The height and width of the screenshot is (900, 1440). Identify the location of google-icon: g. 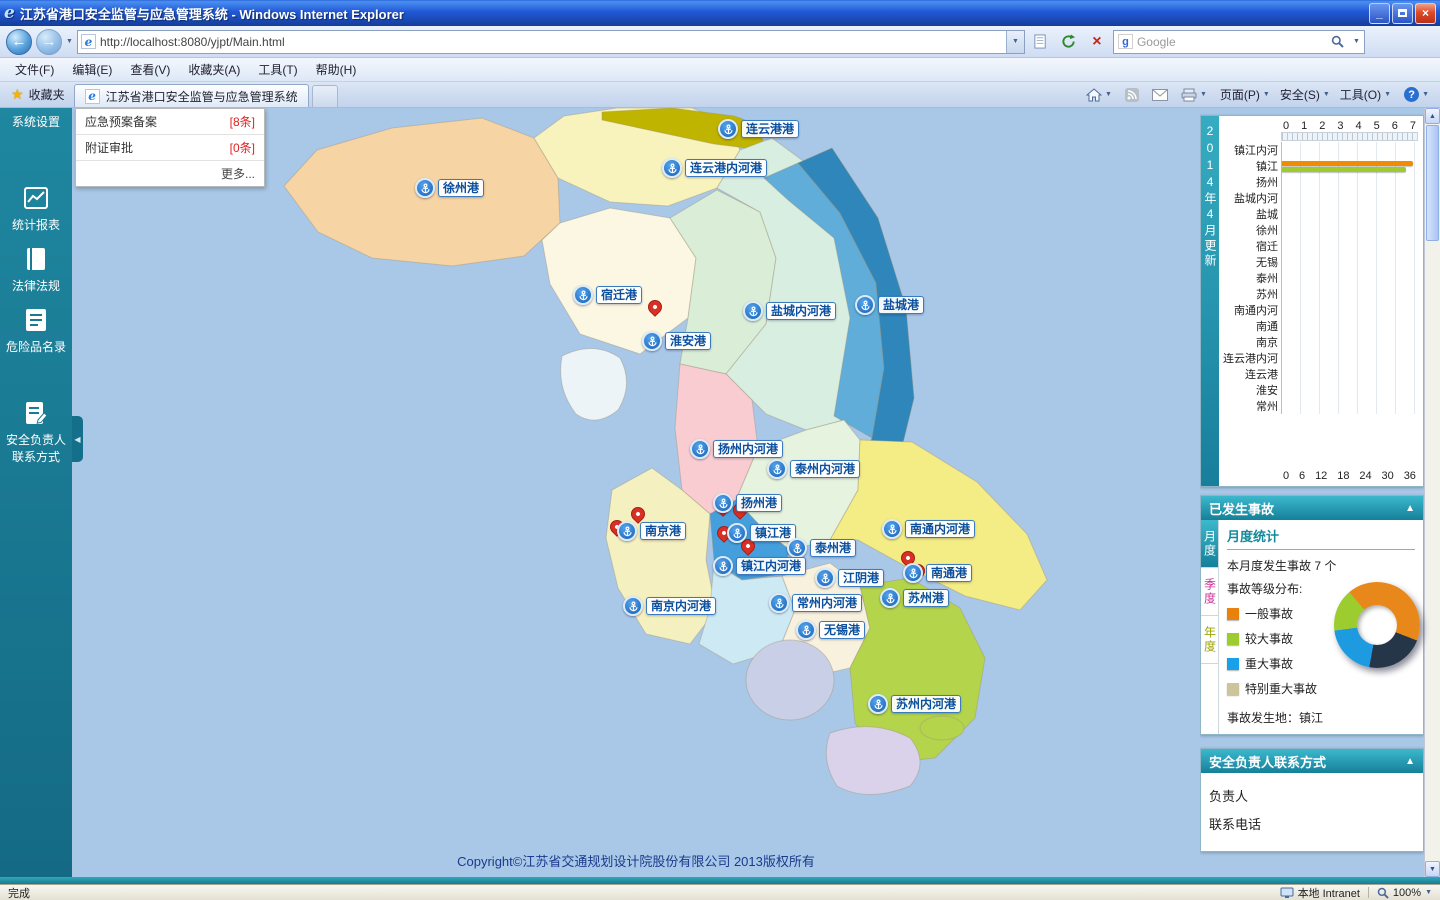
(1125, 41).